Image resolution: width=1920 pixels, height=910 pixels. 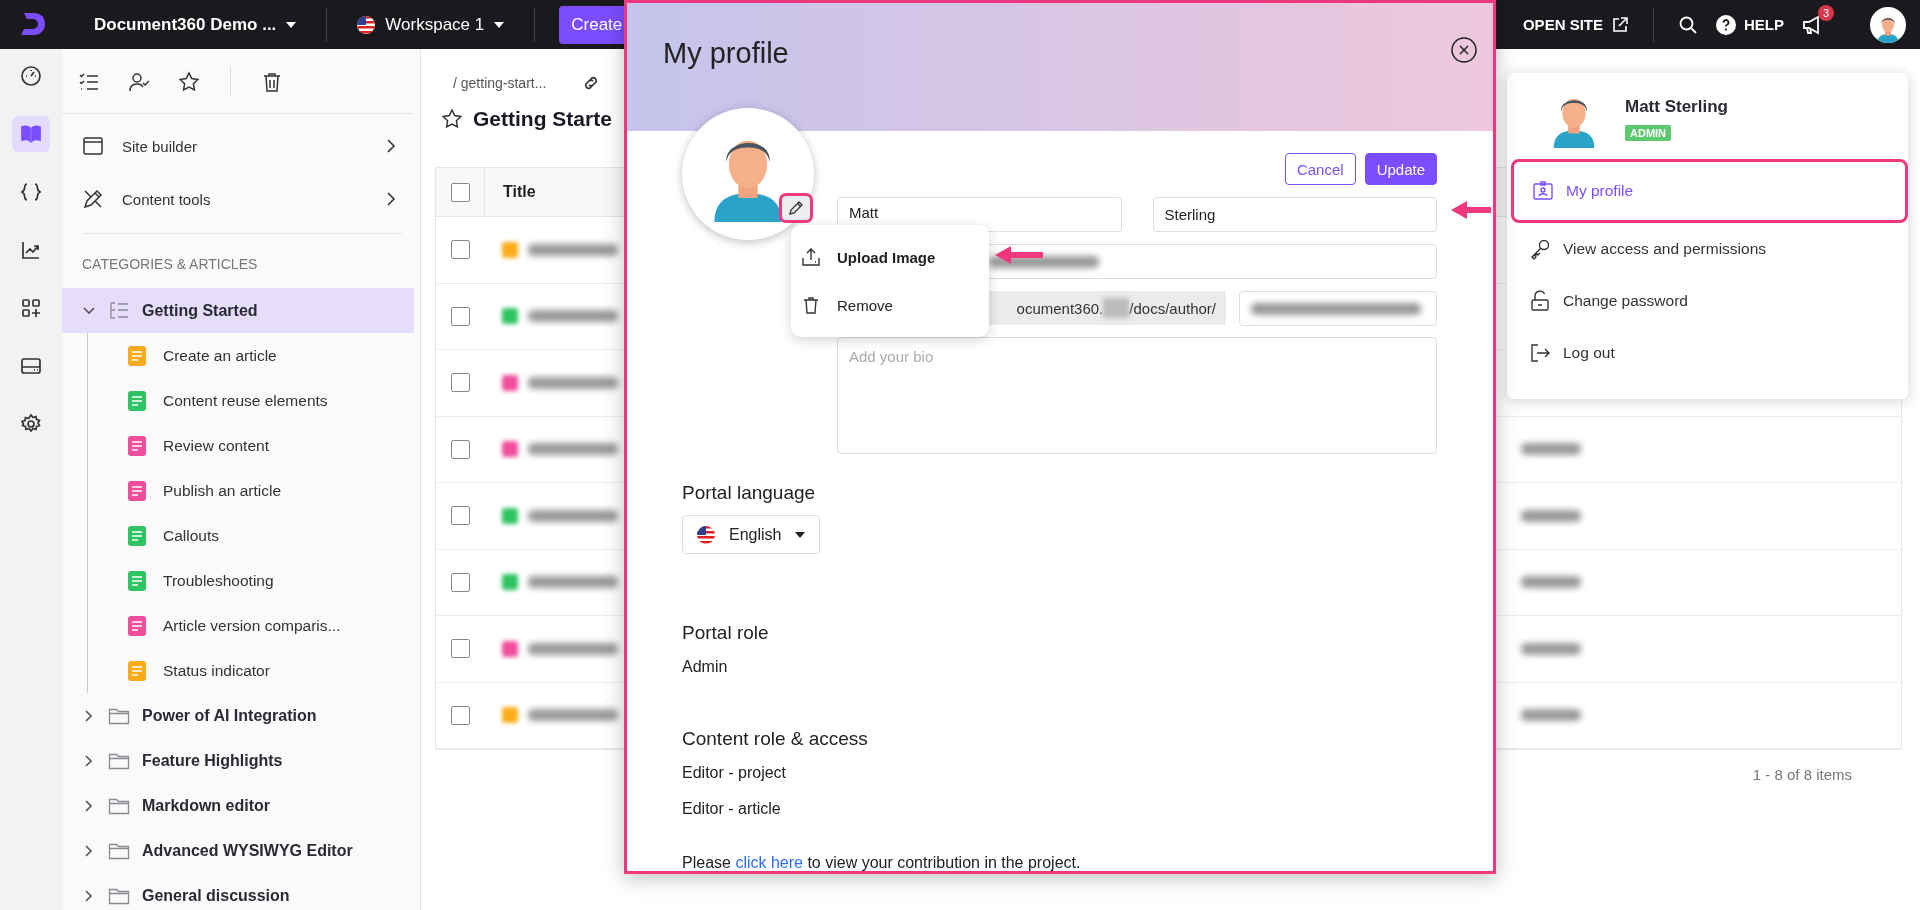 What do you see at coordinates (1400, 169) in the screenshot?
I see `update-button: Update` at bounding box center [1400, 169].